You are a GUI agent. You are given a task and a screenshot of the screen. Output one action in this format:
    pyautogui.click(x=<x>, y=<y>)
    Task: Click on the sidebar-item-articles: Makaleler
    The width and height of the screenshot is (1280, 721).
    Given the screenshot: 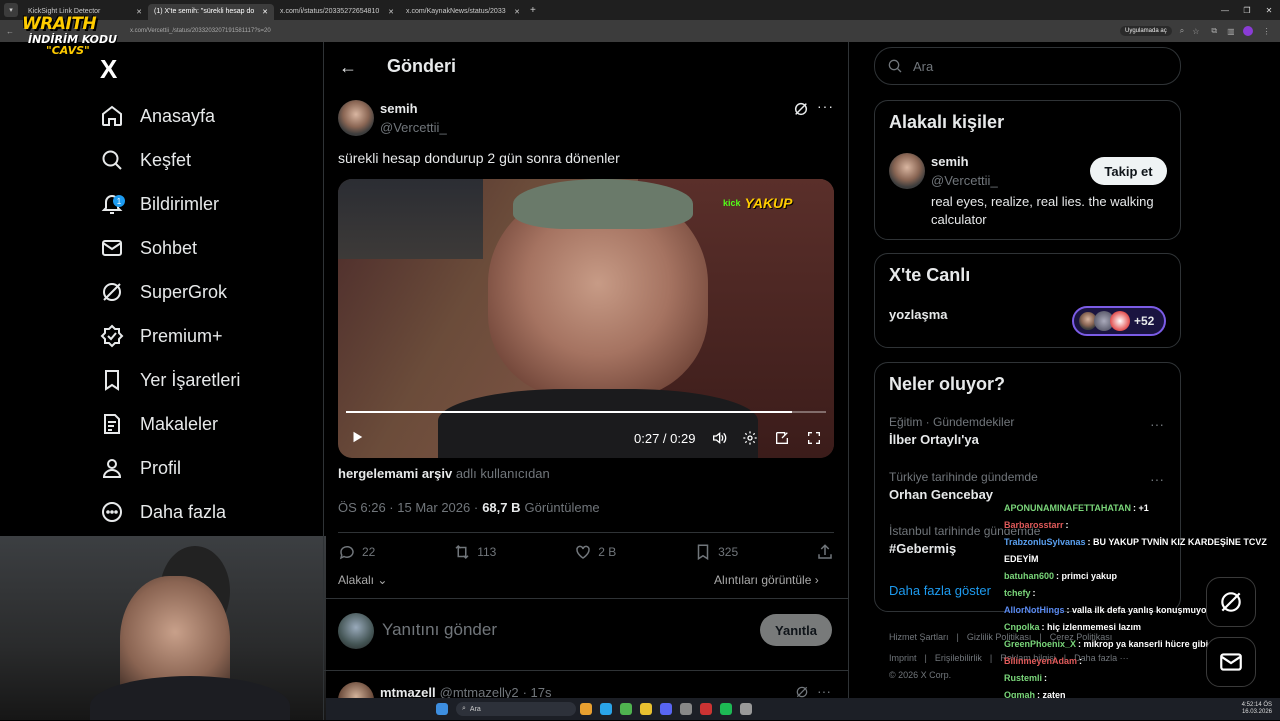 What is the action you would take?
    pyautogui.click(x=210, y=424)
    